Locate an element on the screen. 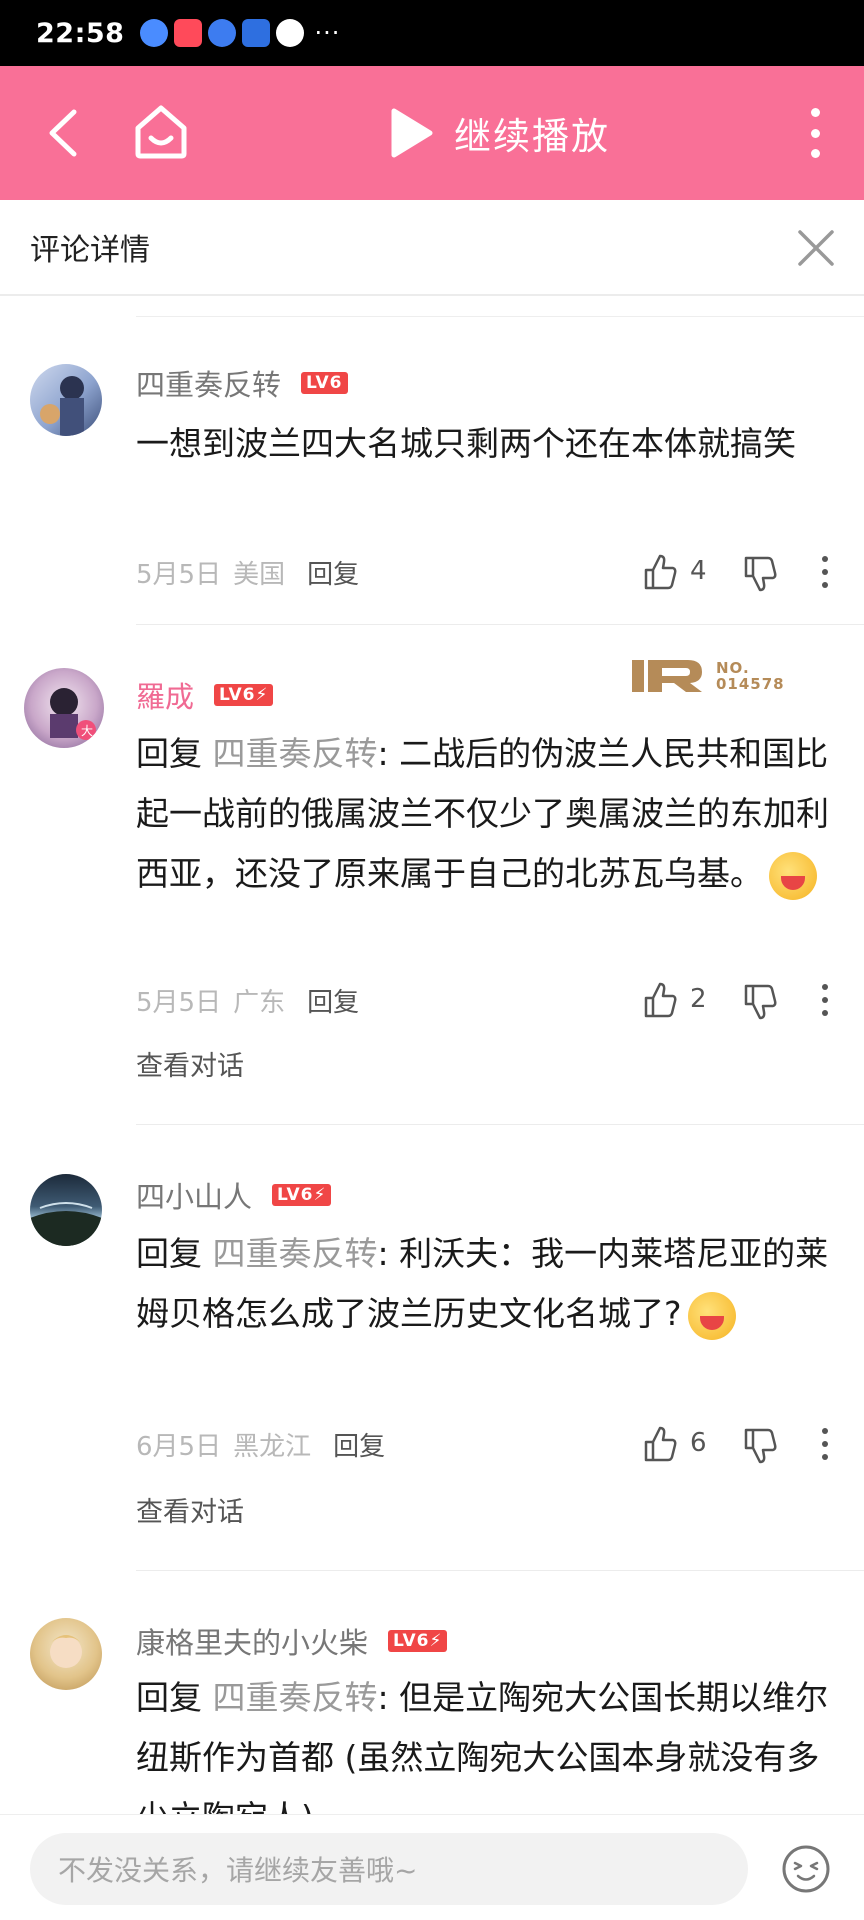 This screenshot has height=1920, width=864. input-placeholder: 不发没关系，请继续友善哦~ is located at coordinates (238, 1870).